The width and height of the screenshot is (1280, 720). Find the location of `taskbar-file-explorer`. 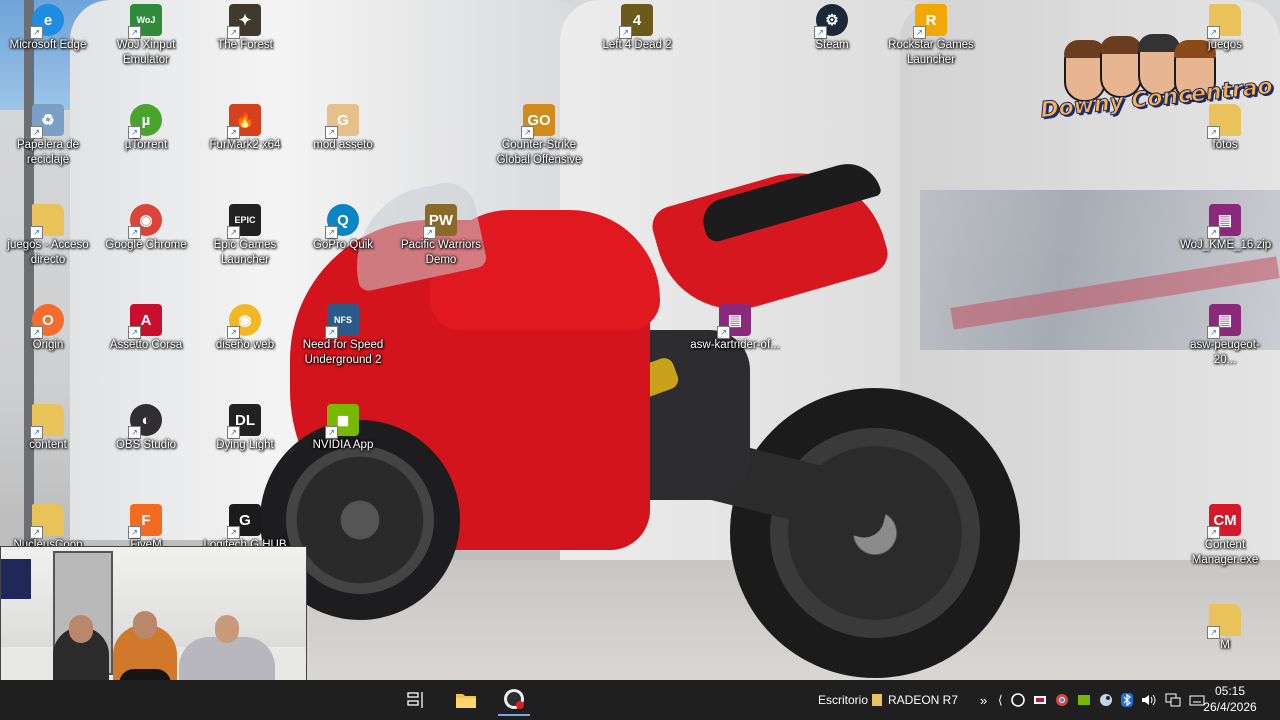

taskbar-file-explorer is located at coordinates (466, 700).